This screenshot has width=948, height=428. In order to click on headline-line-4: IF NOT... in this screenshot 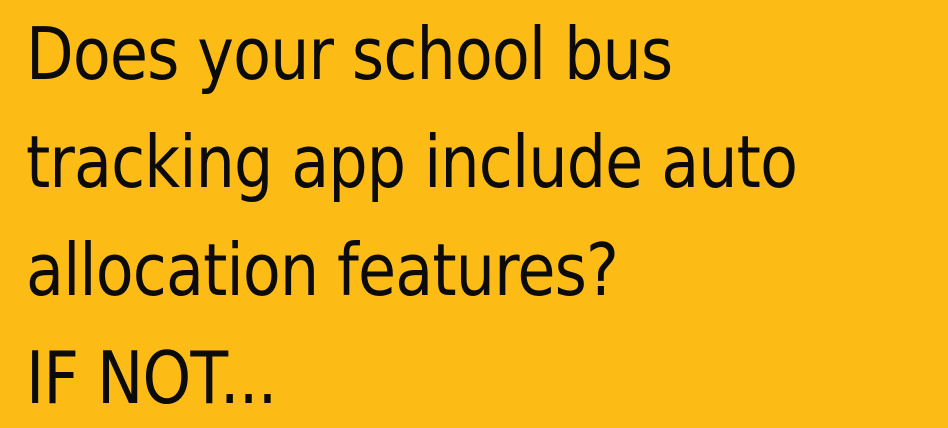, I will do `click(151, 378)`.